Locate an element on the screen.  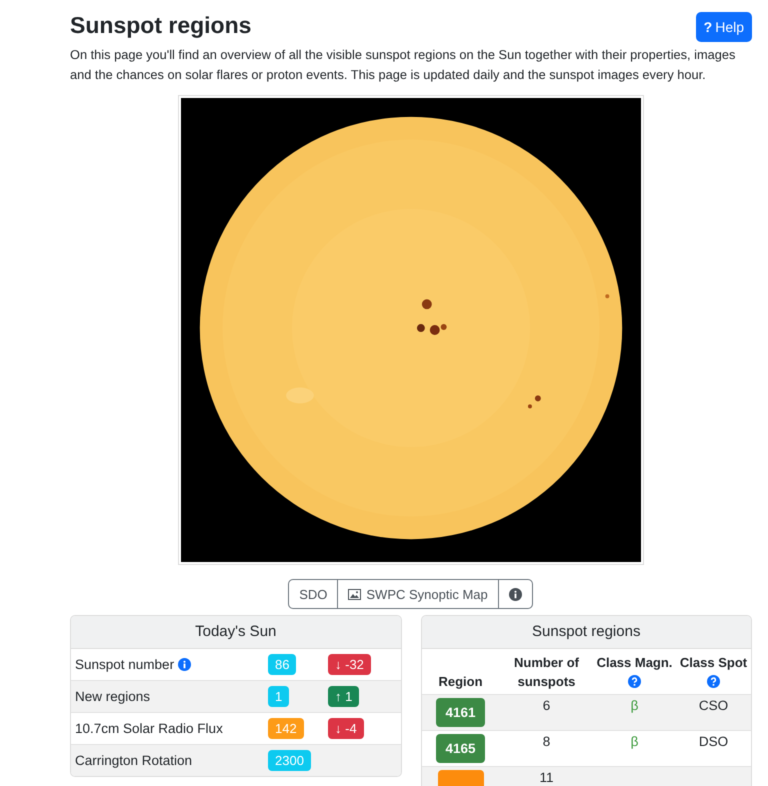
image-source-button: SDO is located at coordinates (313, 594).